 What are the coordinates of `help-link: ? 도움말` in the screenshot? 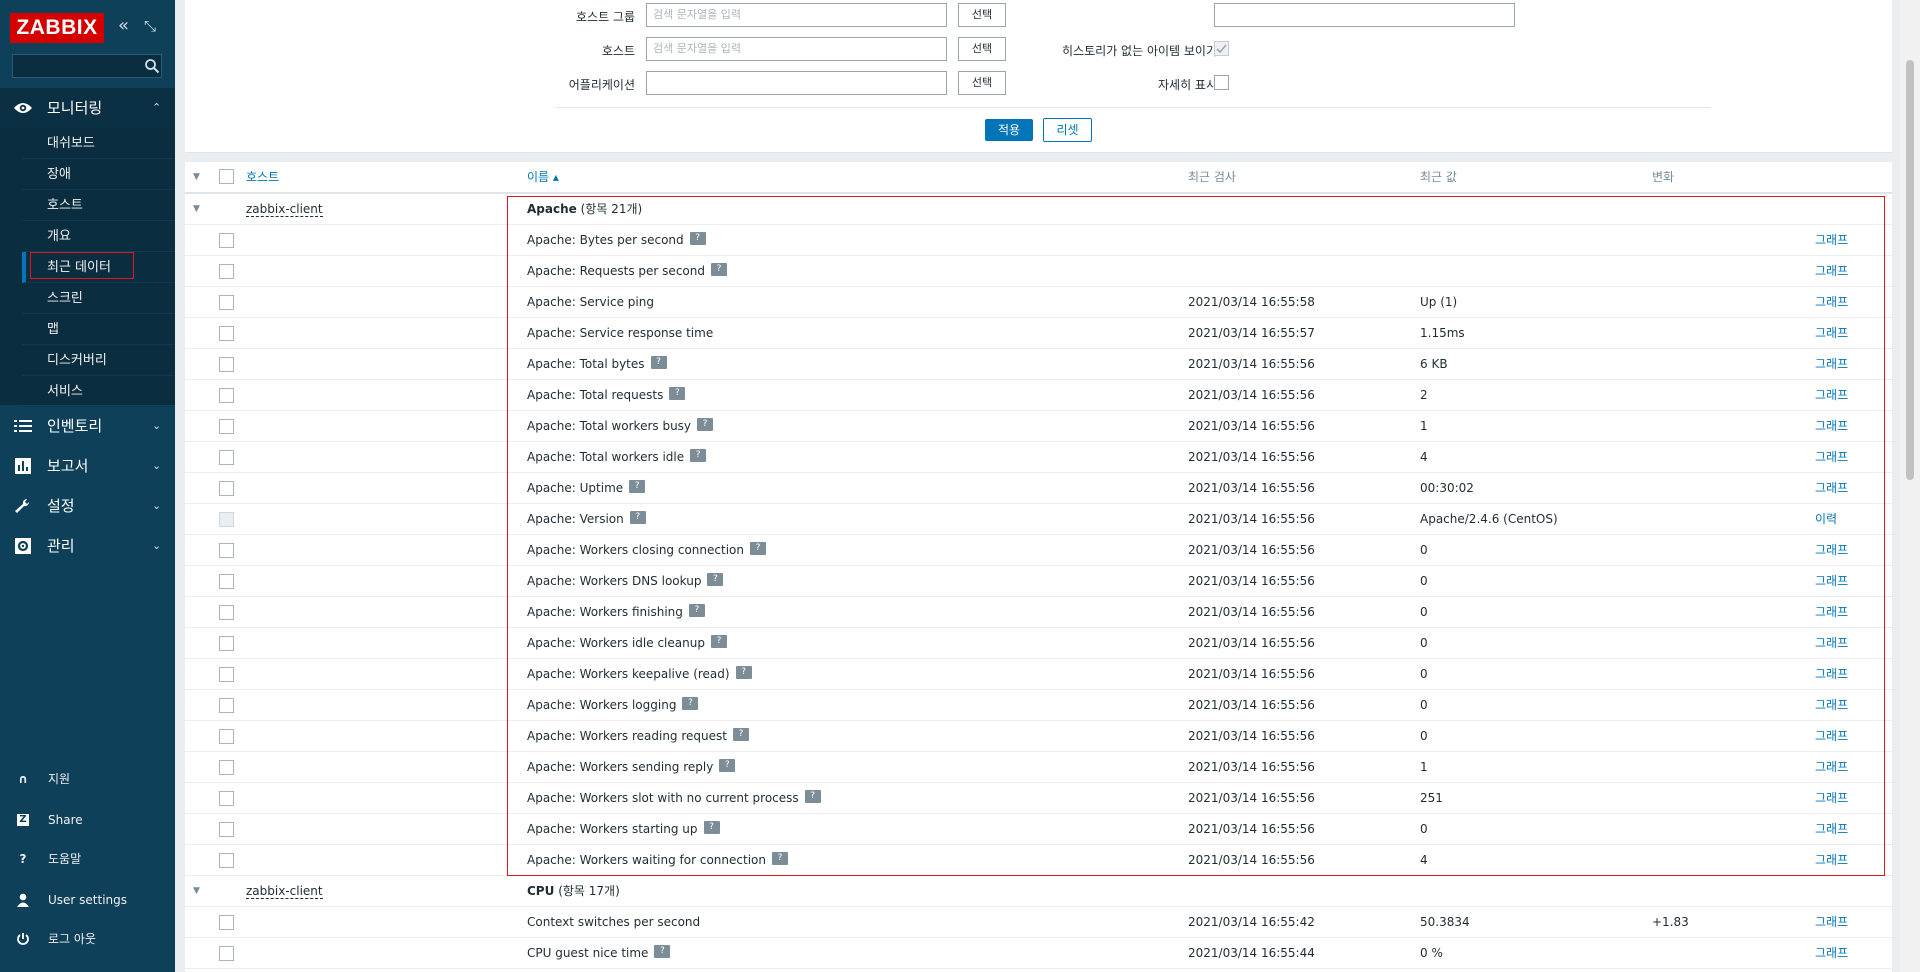 It's located at (87, 859).